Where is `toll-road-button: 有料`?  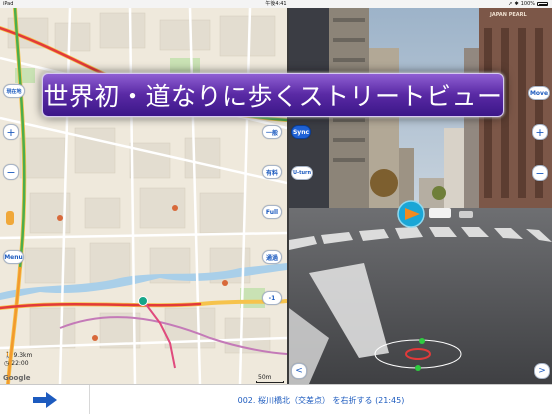
toll-road-button: 有料 is located at coordinates (272, 172).